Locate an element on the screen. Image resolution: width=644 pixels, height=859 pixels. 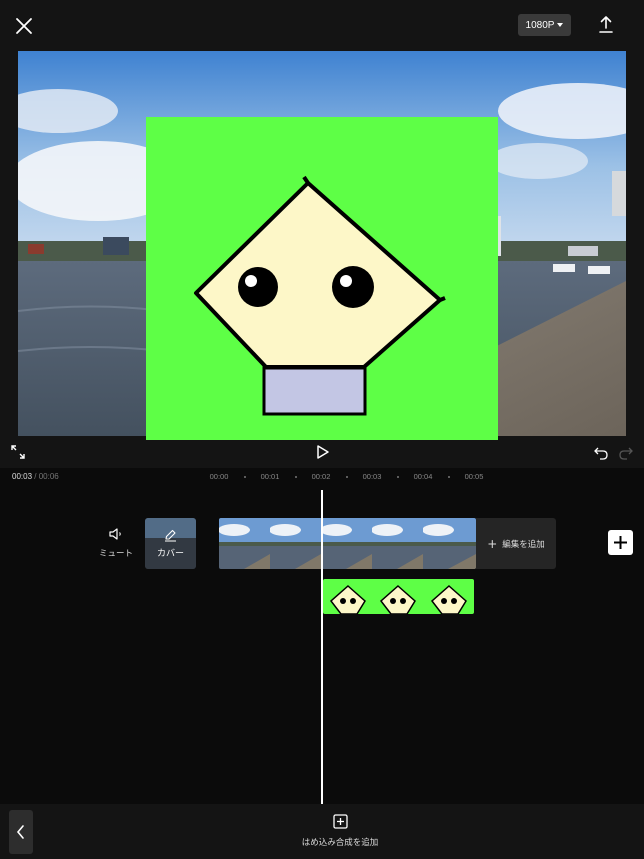
cover-thumbnail is located at coordinates (170, 543).